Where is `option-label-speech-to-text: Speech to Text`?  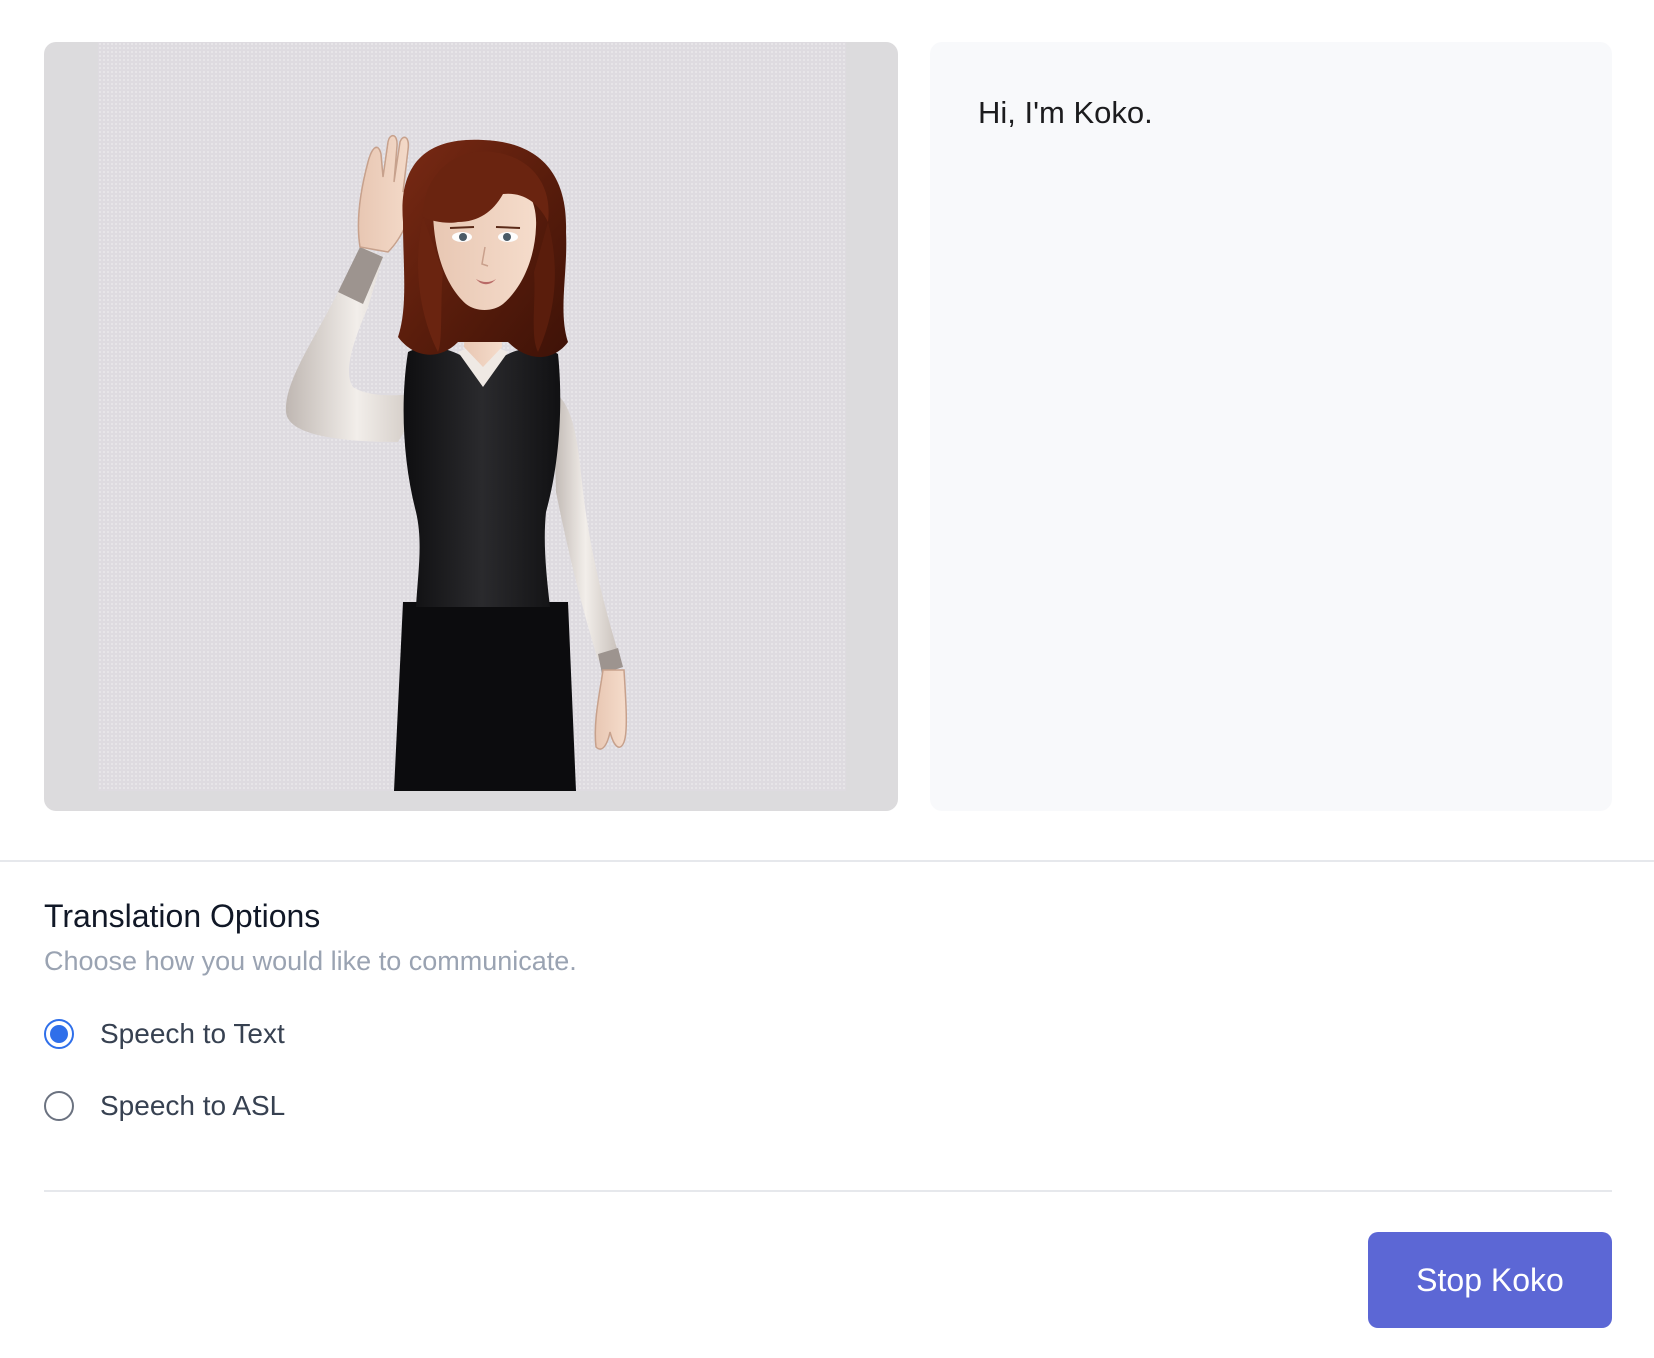
option-label-speech-to-text: Speech to Text is located at coordinates (192, 1034).